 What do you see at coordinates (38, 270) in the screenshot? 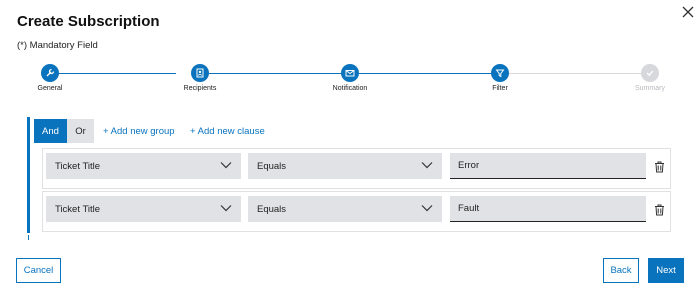
I see `cancel-button: Cancel` at bounding box center [38, 270].